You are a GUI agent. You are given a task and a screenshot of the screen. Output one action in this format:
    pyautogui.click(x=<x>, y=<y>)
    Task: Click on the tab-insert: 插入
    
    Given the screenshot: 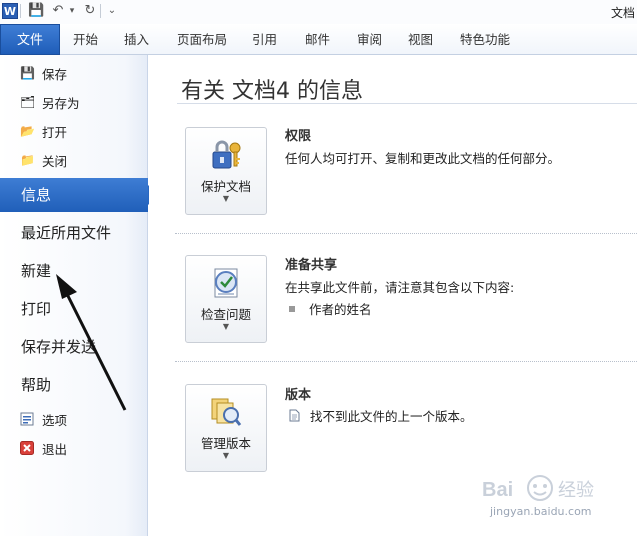 What is the action you would take?
    pyautogui.click(x=136, y=39)
    